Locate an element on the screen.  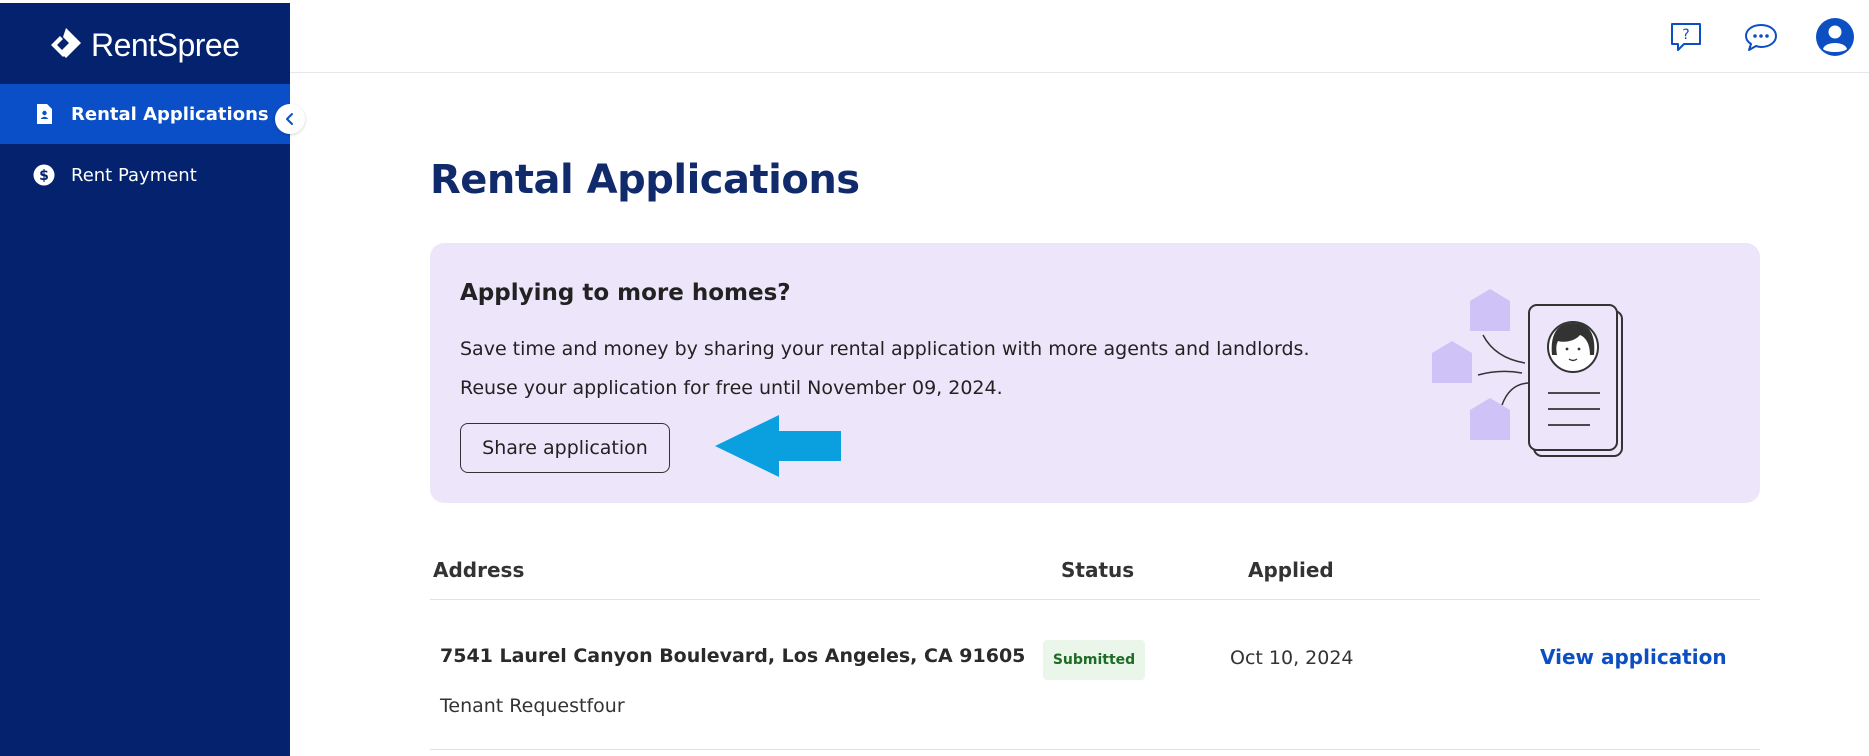
collapse-sidebar-button is located at coordinates (290, 119).